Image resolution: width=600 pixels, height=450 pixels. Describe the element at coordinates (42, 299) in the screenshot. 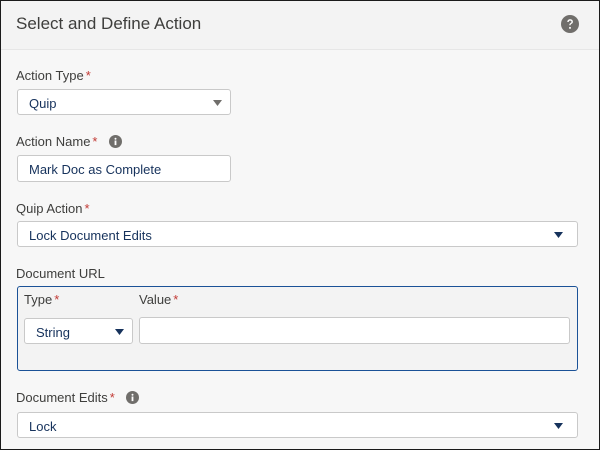

I see `document-url-type-label: Type *` at that location.